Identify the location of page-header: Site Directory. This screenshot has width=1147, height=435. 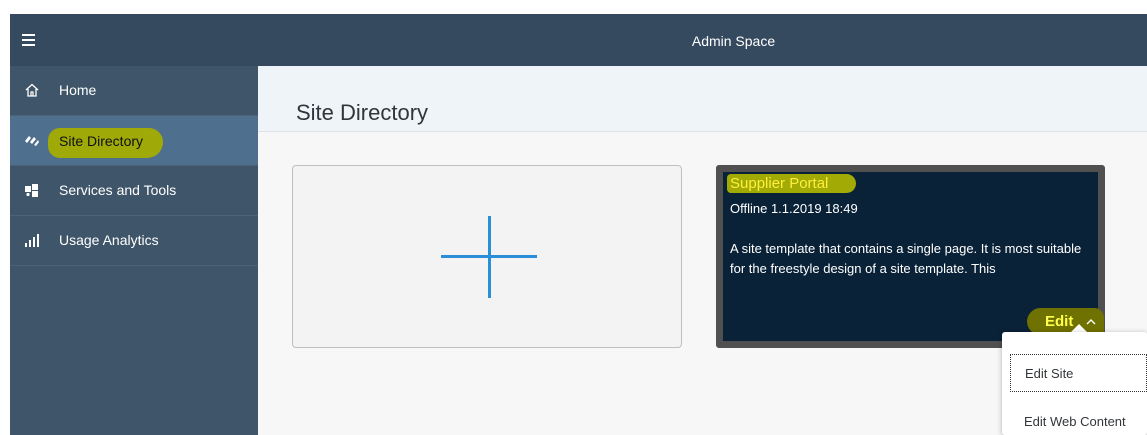
(702, 99).